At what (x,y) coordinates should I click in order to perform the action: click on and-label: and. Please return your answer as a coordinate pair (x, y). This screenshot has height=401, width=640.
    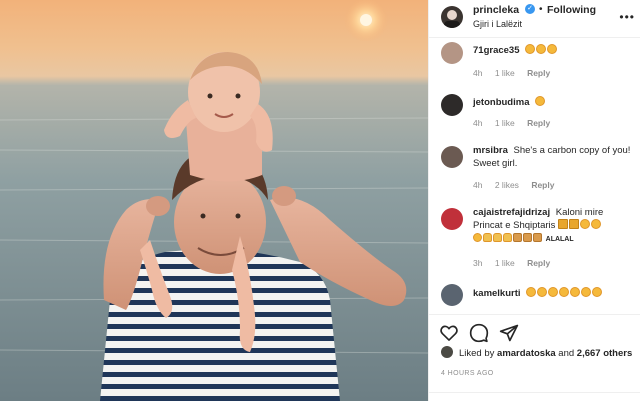
    Looking at the image, I should click on (566, 353).